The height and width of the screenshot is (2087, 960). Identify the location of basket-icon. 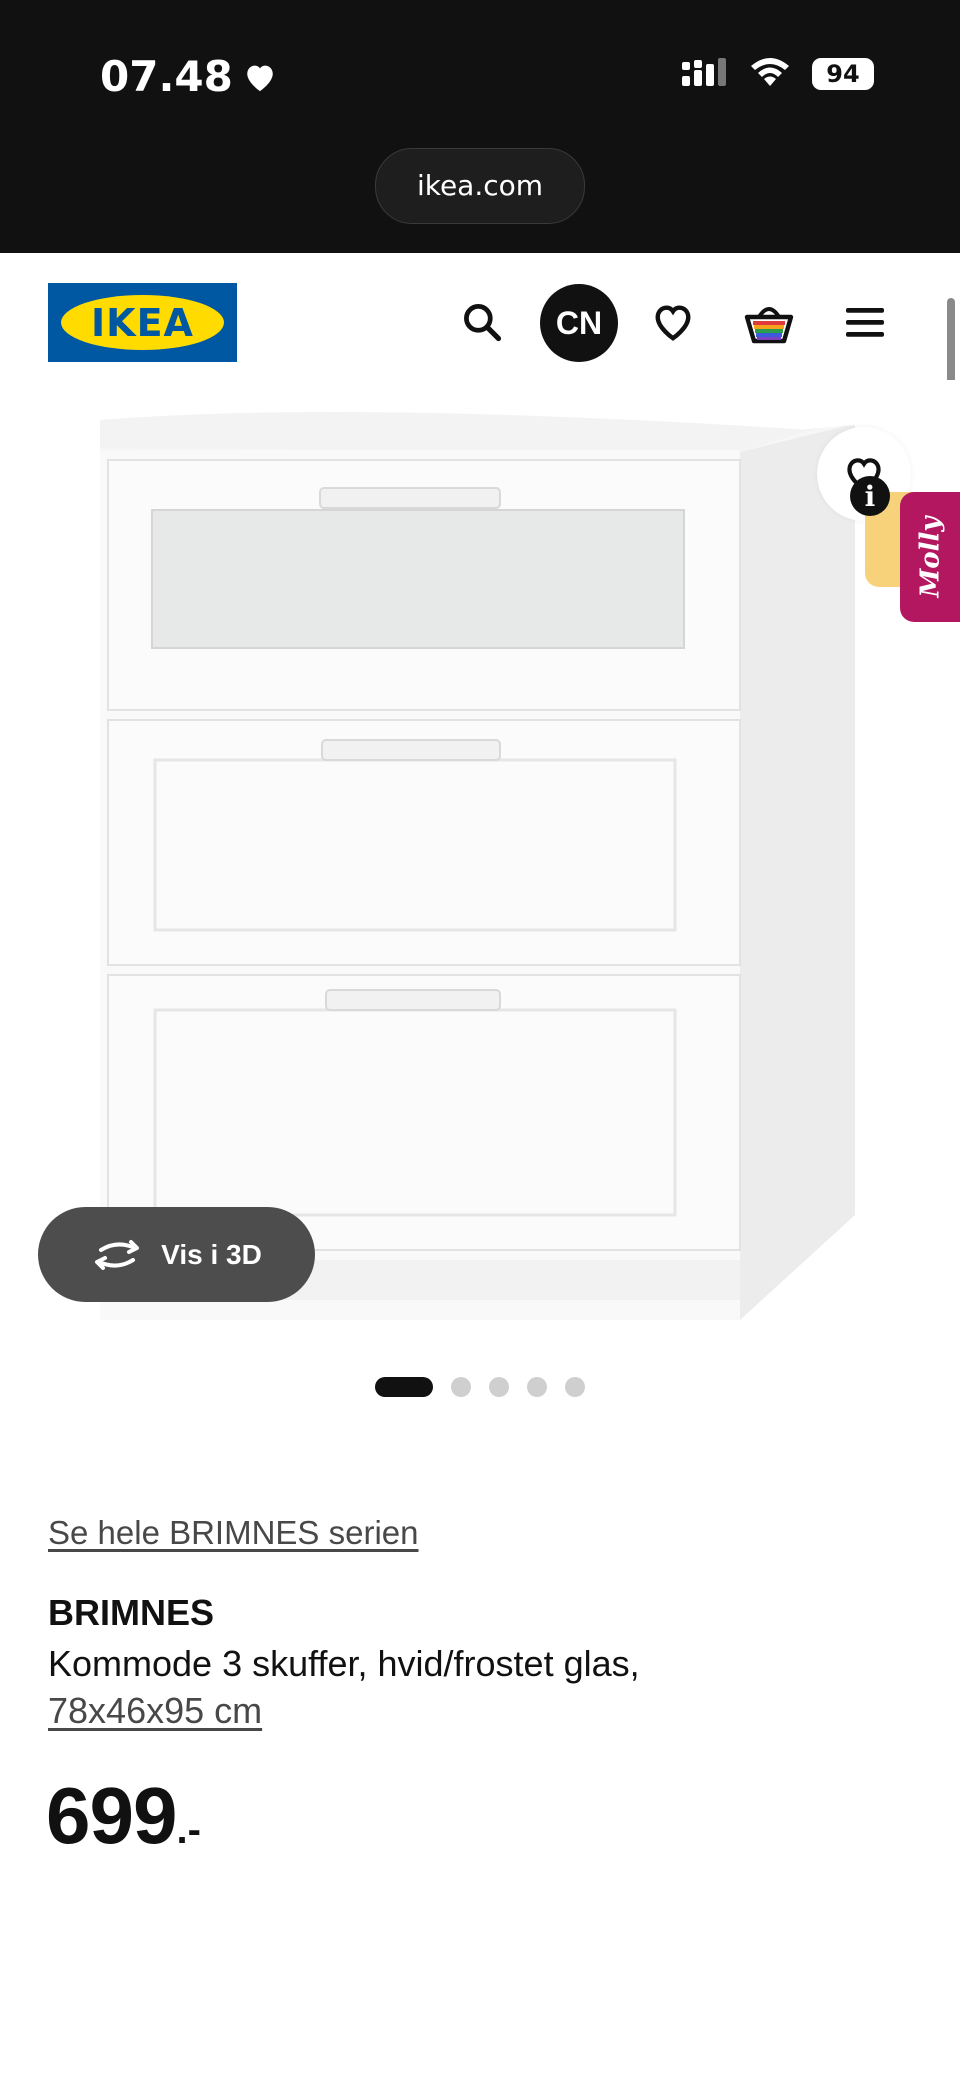
(769, 325).